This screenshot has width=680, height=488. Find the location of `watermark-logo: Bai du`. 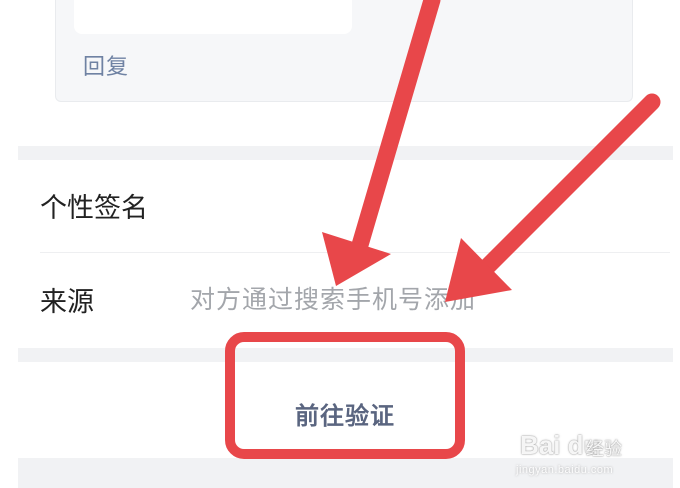

watermark-logo: Bai du is located at coordinates (560, 445).